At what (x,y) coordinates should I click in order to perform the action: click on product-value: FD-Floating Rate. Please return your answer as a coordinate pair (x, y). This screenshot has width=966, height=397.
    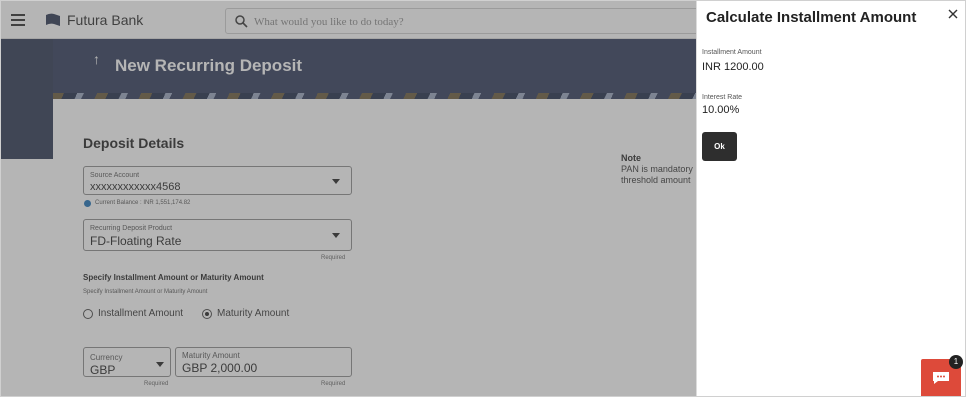
    Looking at the image, I should click on (136, 241).